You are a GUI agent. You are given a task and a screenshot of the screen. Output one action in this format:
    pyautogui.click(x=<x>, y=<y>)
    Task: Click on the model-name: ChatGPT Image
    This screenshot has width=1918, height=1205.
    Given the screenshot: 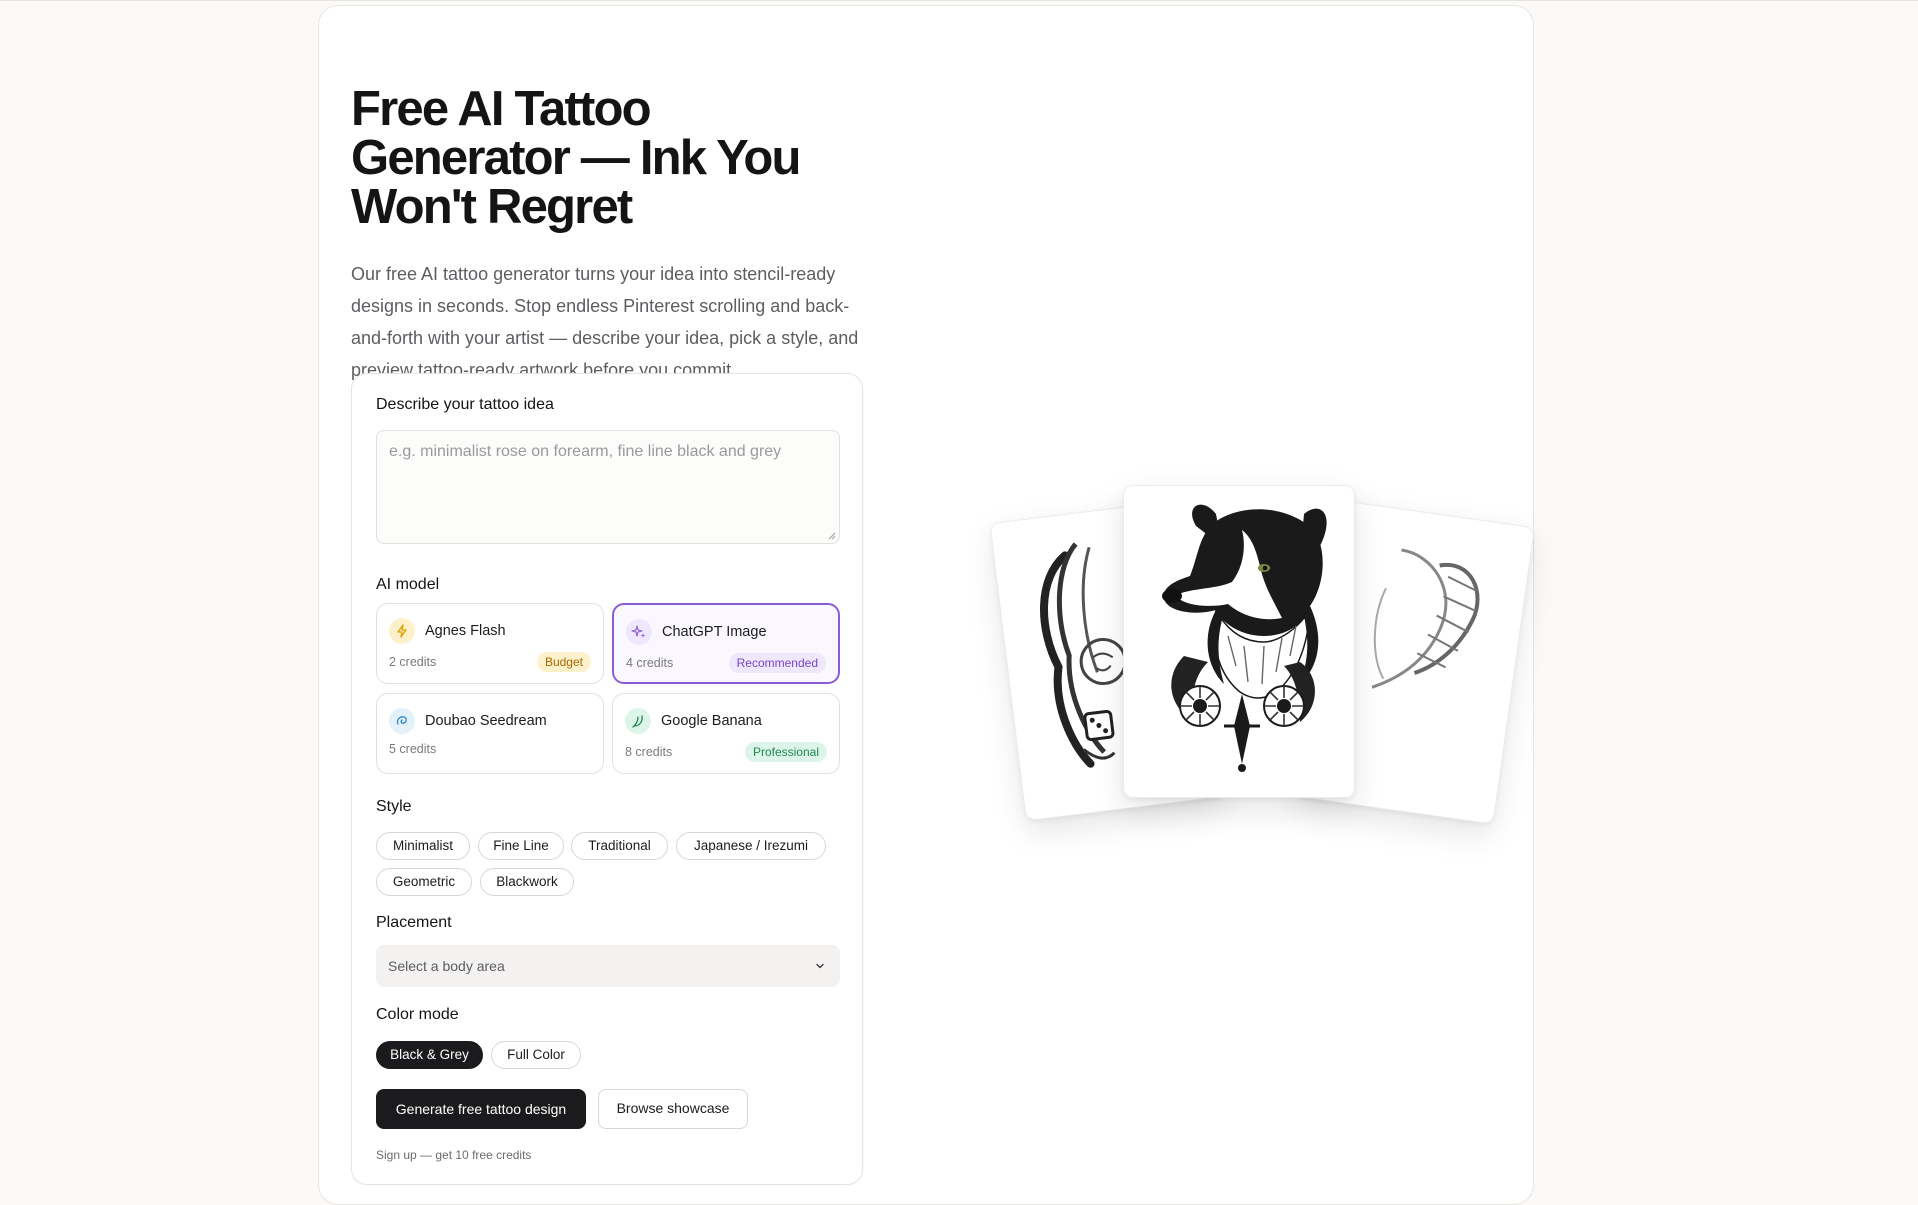 What is the action you would take?
    pyautogui.click(x=714, y=632)
    